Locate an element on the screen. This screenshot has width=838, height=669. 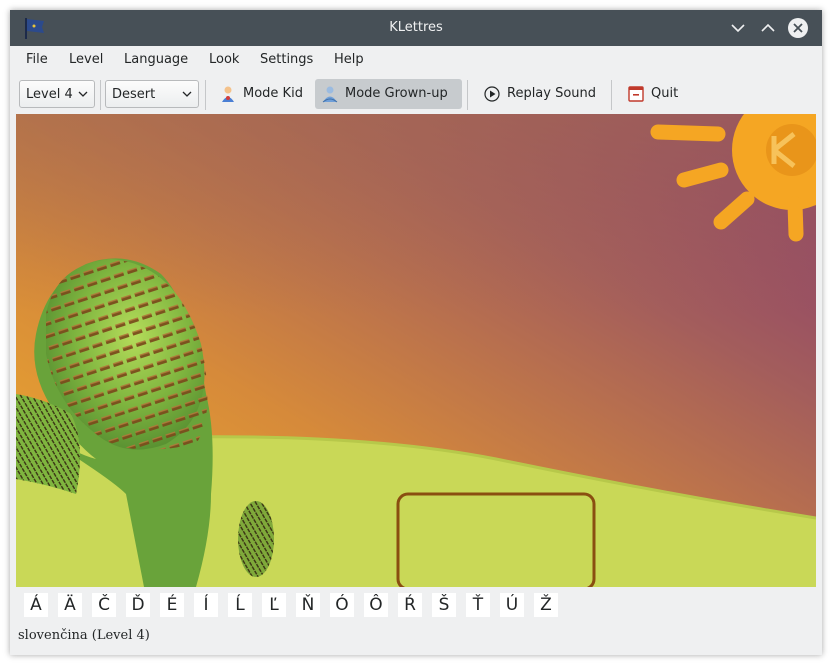
quit-icon is located at coordinates (636, 94).